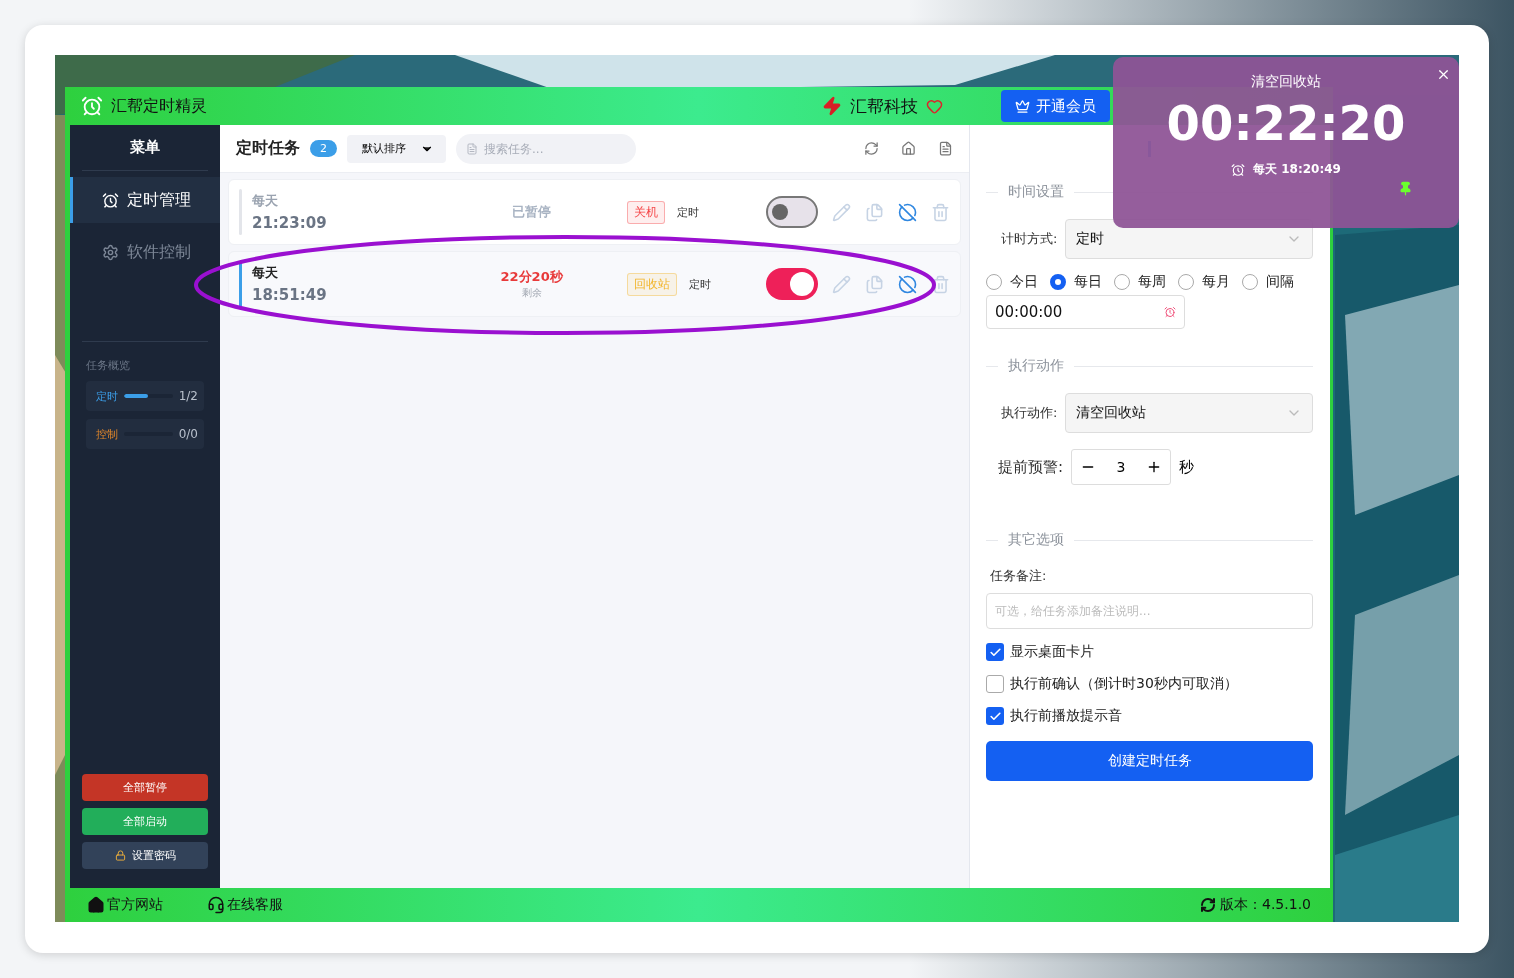  I want to click on task-row: 每天 21:23:09 已暂停 关机 定时, so click(594, 212).